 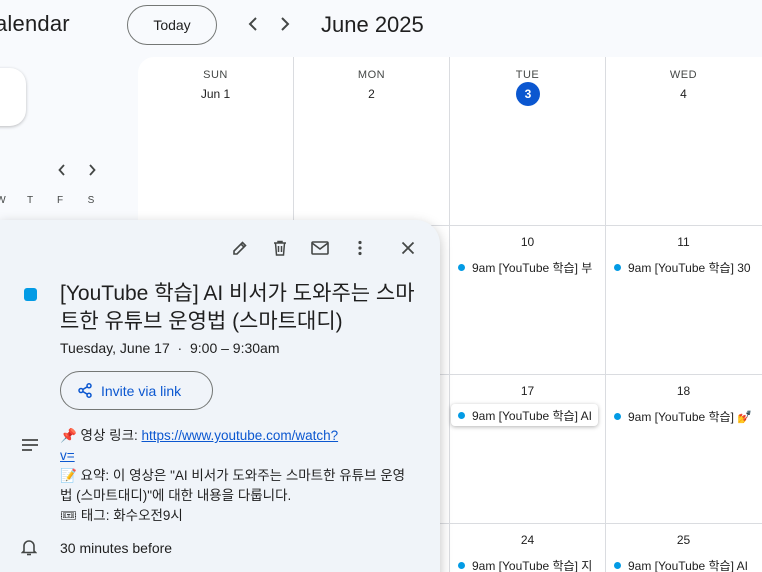 I want to click on close-icon, so click(x=408, y=248).